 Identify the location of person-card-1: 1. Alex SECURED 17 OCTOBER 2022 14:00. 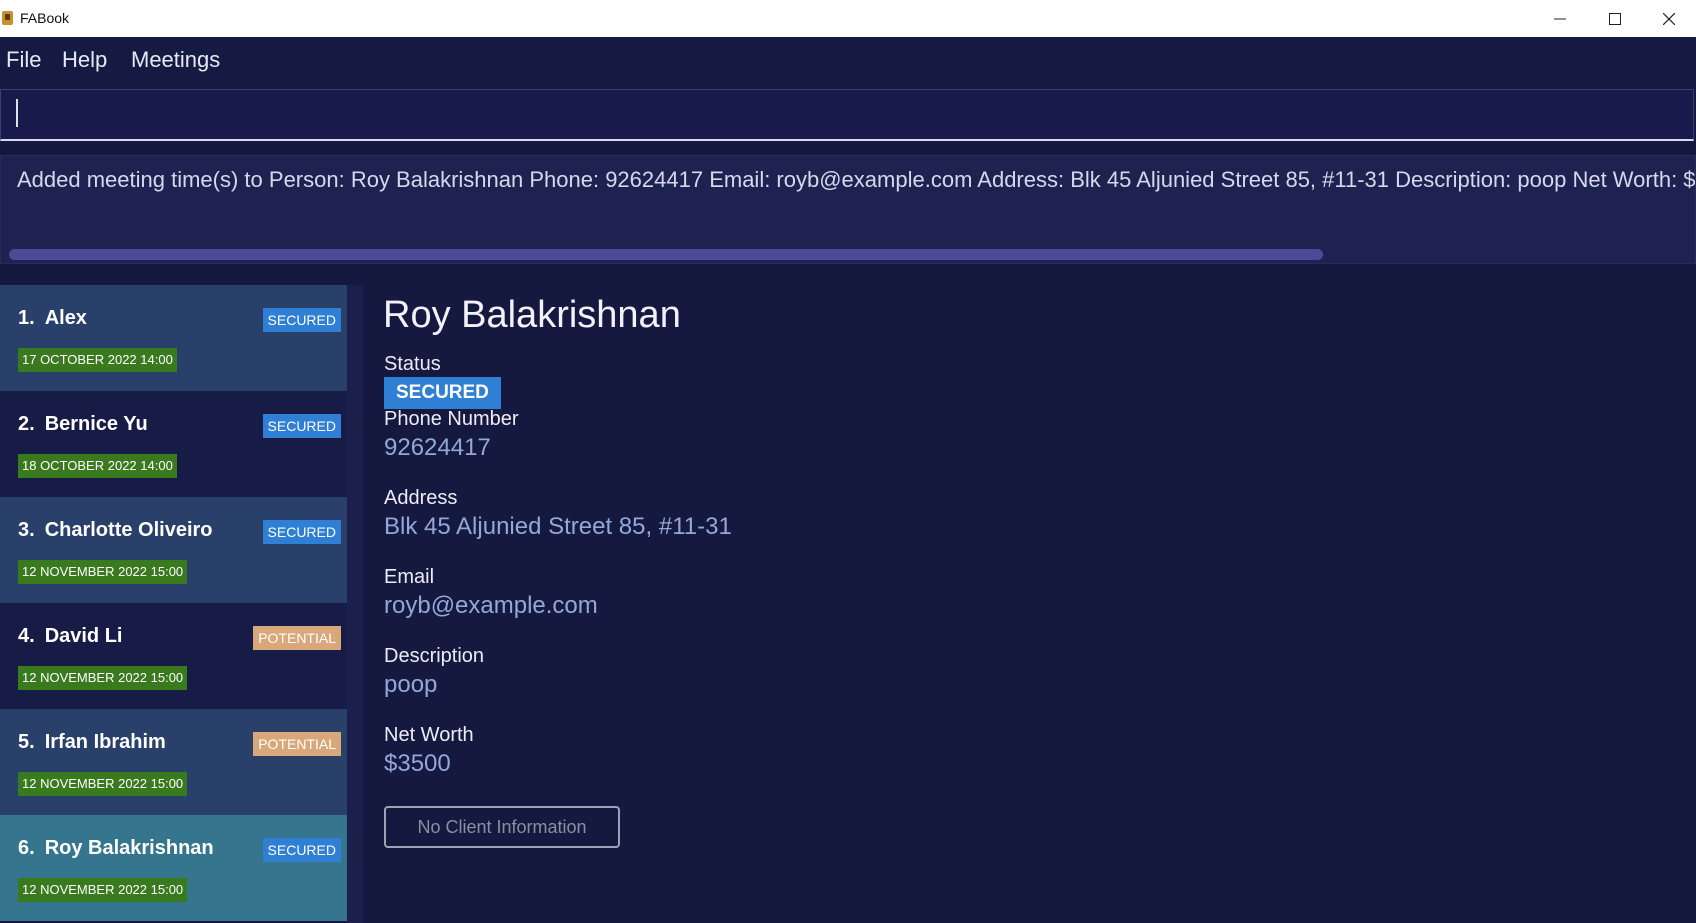
(173, 338).